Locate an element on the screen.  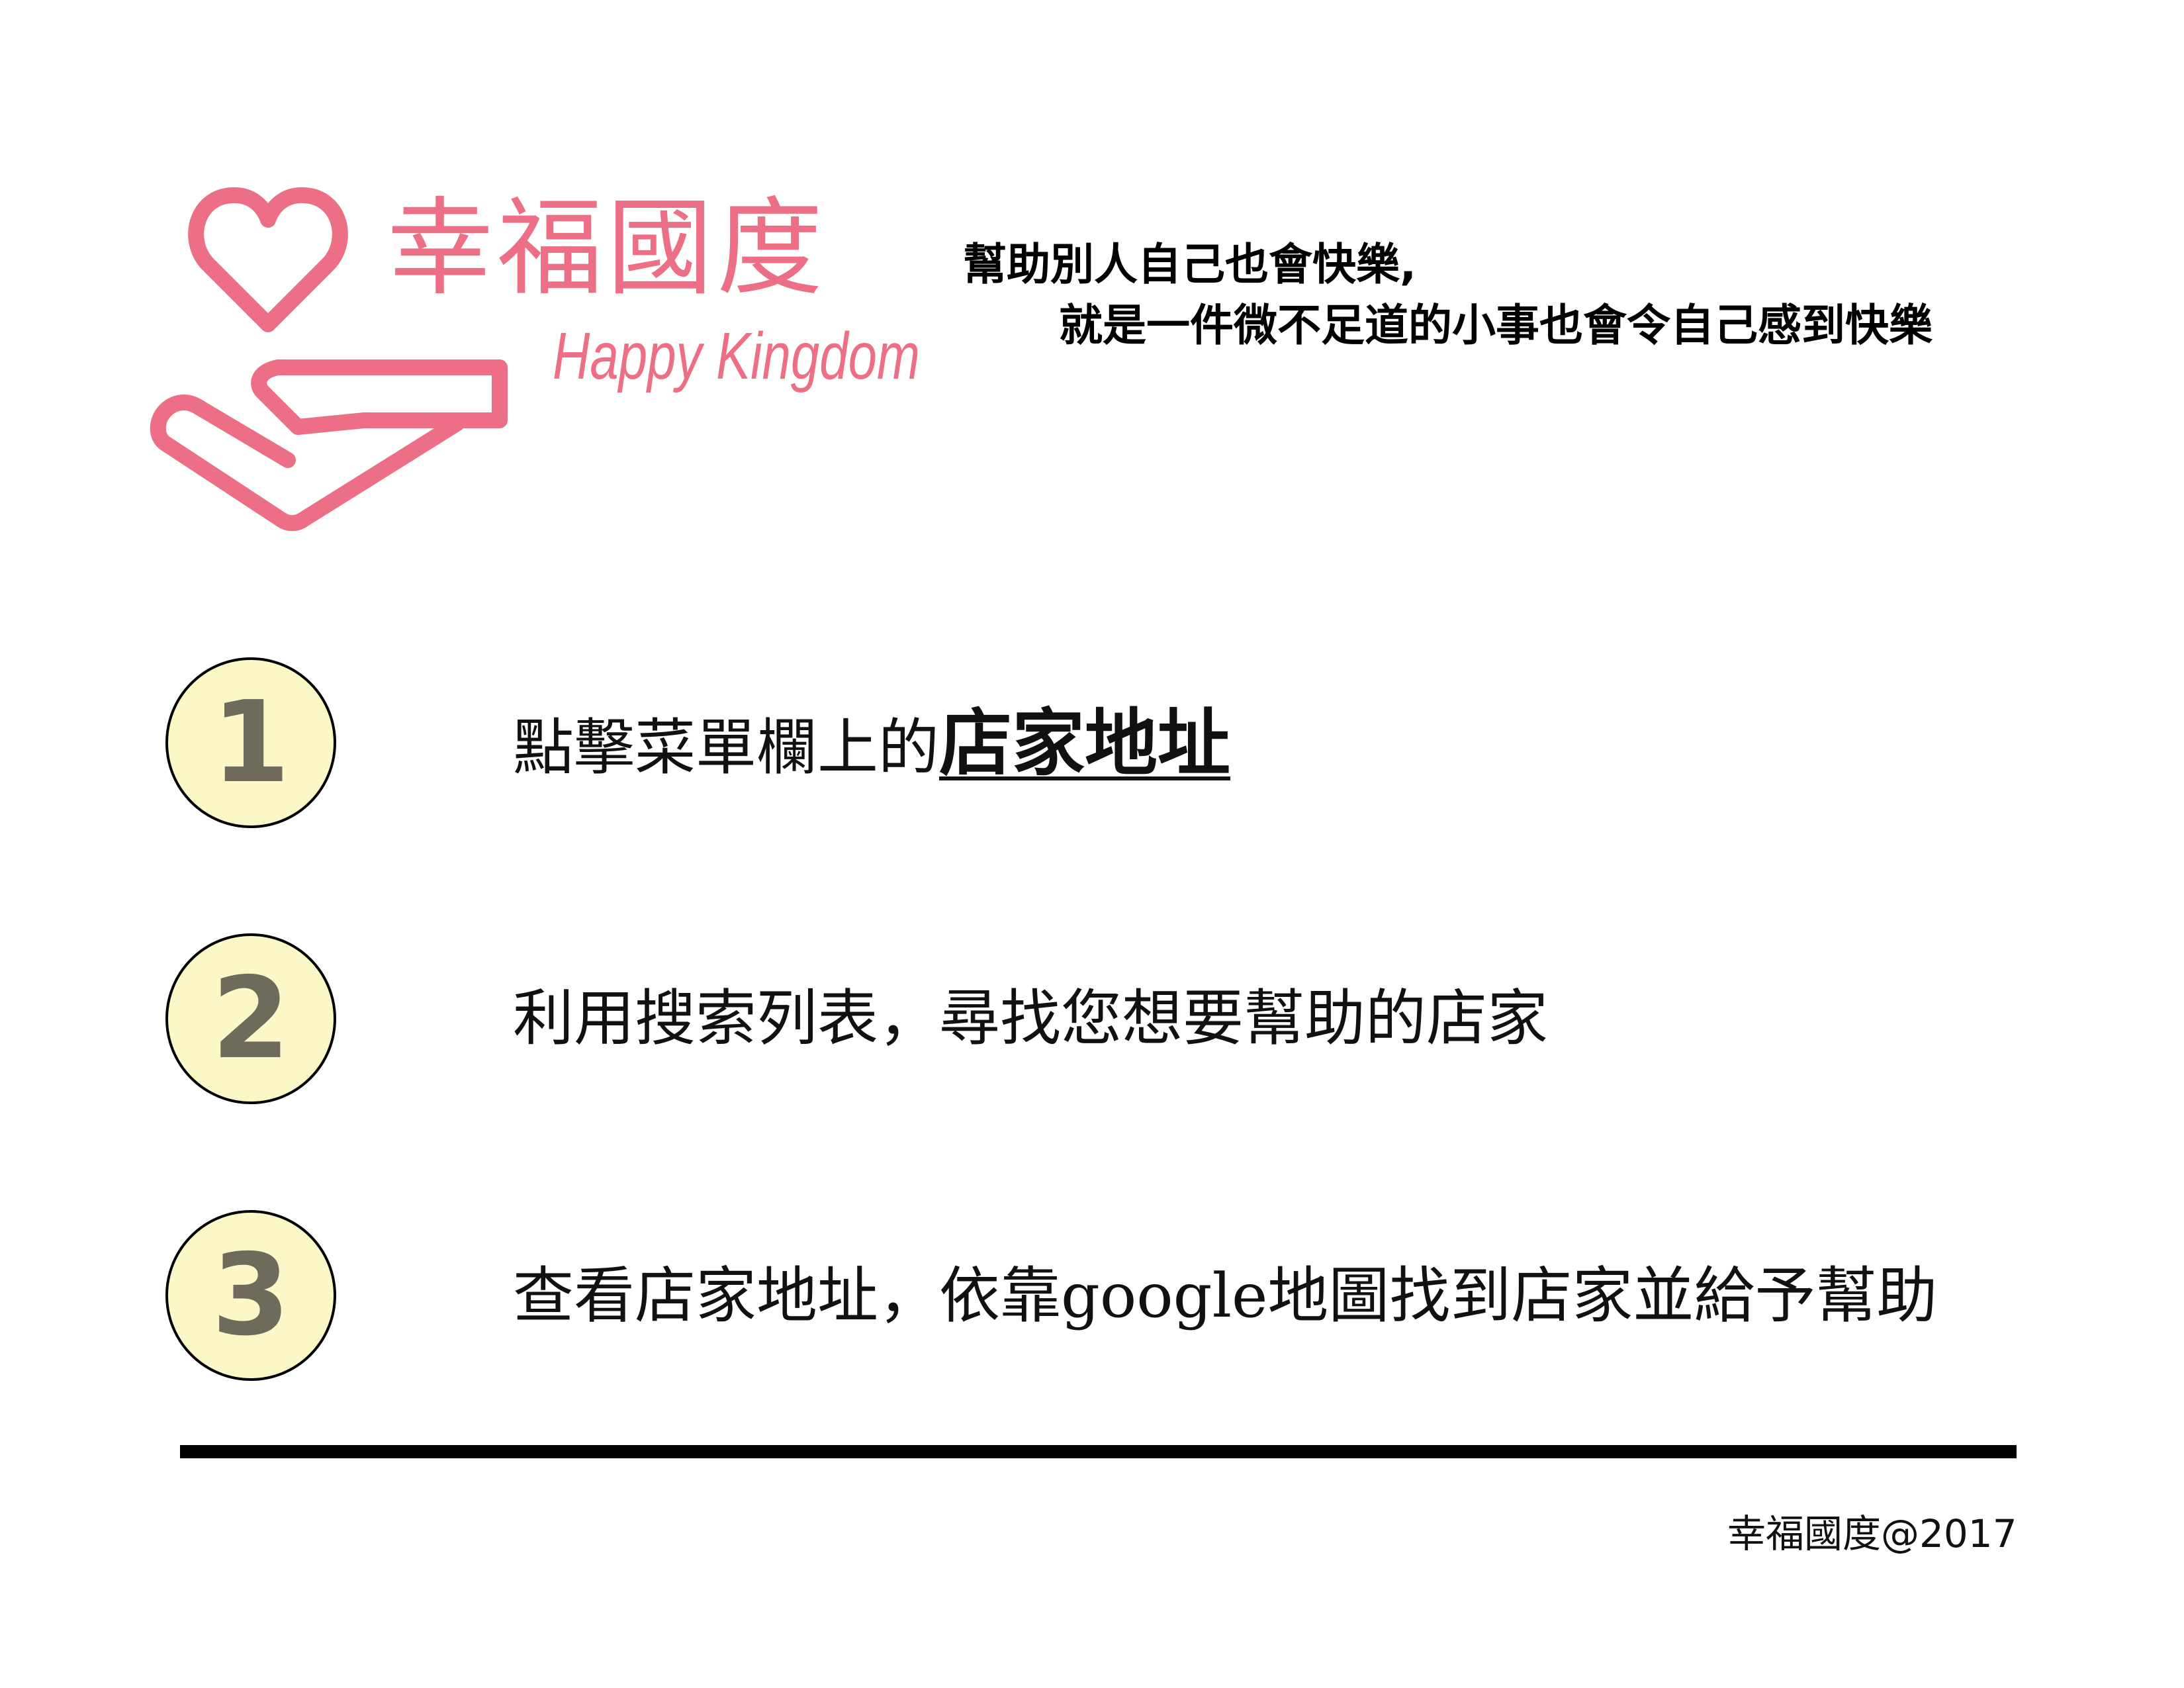
step-3-text: 查看店家地址，依靠google地圖找到店家並給予幫助 is located at coordinates (1225, 1295).